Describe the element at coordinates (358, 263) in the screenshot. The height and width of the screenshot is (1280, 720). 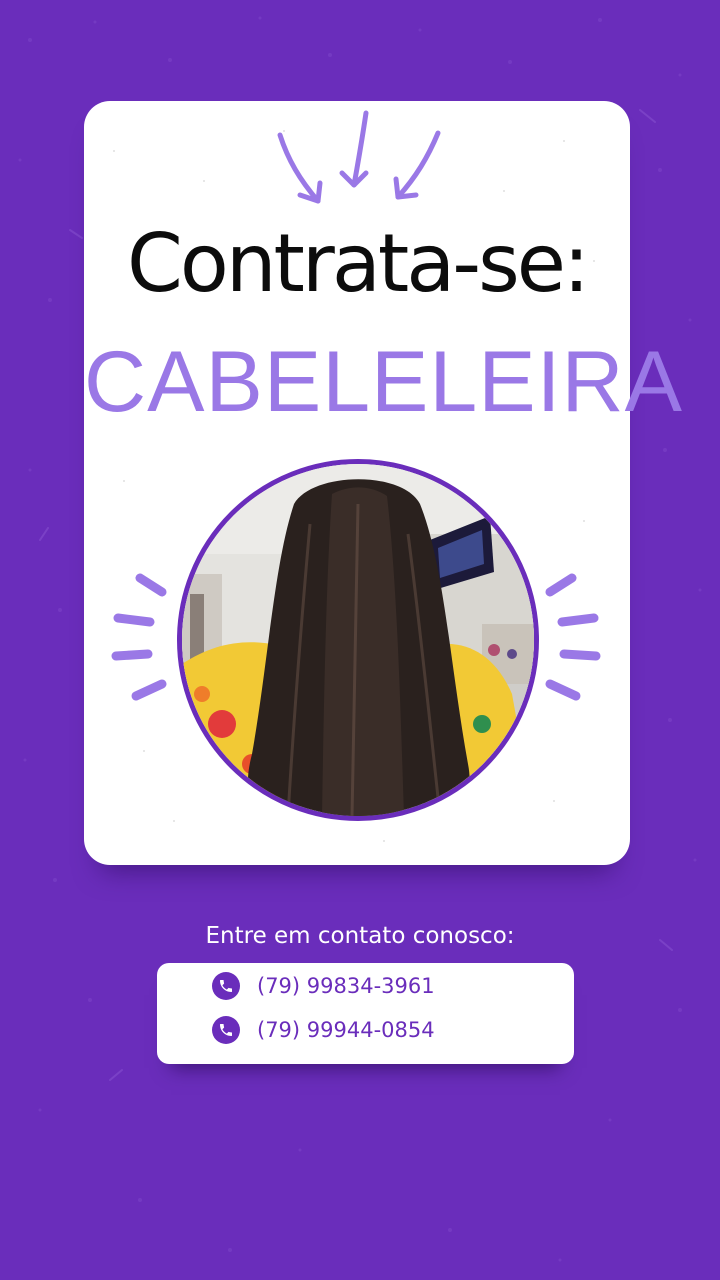
I see `page-title: Contrata-se:` at that location.